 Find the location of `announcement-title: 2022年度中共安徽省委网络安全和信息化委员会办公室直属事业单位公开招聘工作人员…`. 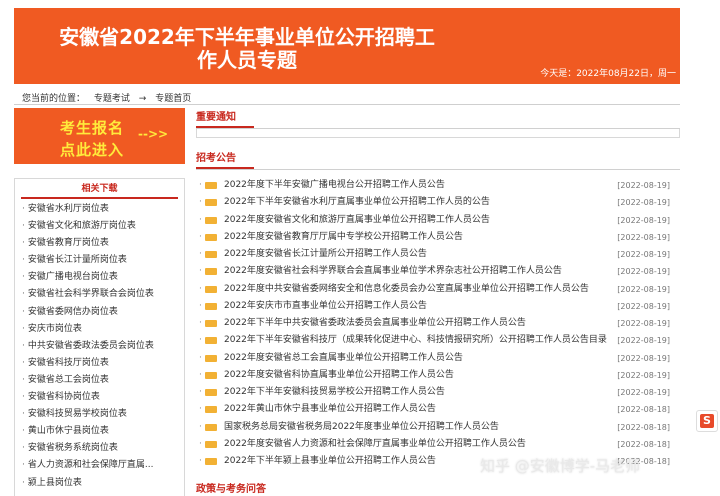

announcement-title: 2022年度中共安徽省委网络安全和信息化委员会办公室直属事业单位公开招聘工作人员… is located at coordinates (406, 289).